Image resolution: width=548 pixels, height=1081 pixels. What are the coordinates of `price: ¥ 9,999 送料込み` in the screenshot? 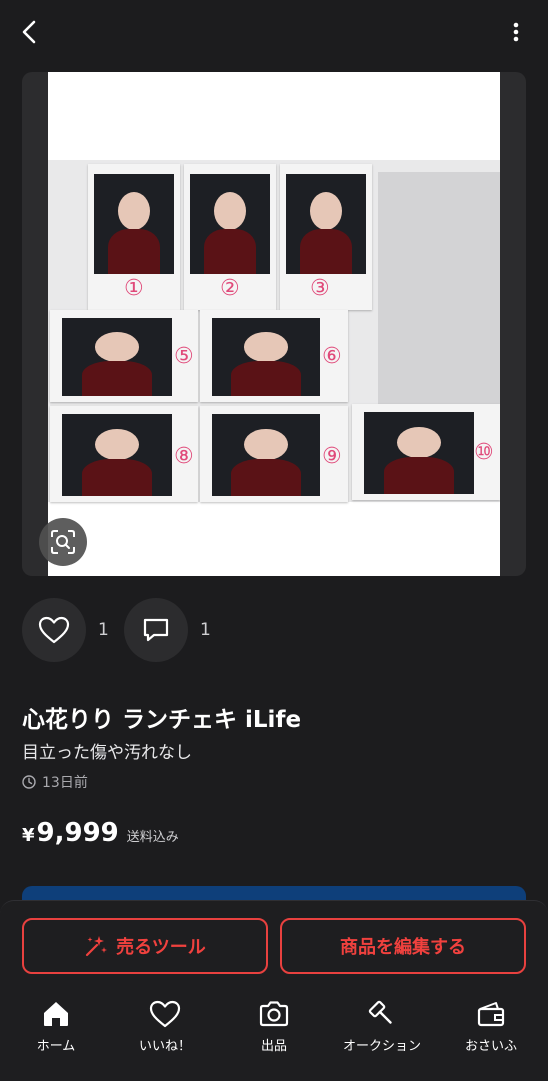 It's located at (100, 833).